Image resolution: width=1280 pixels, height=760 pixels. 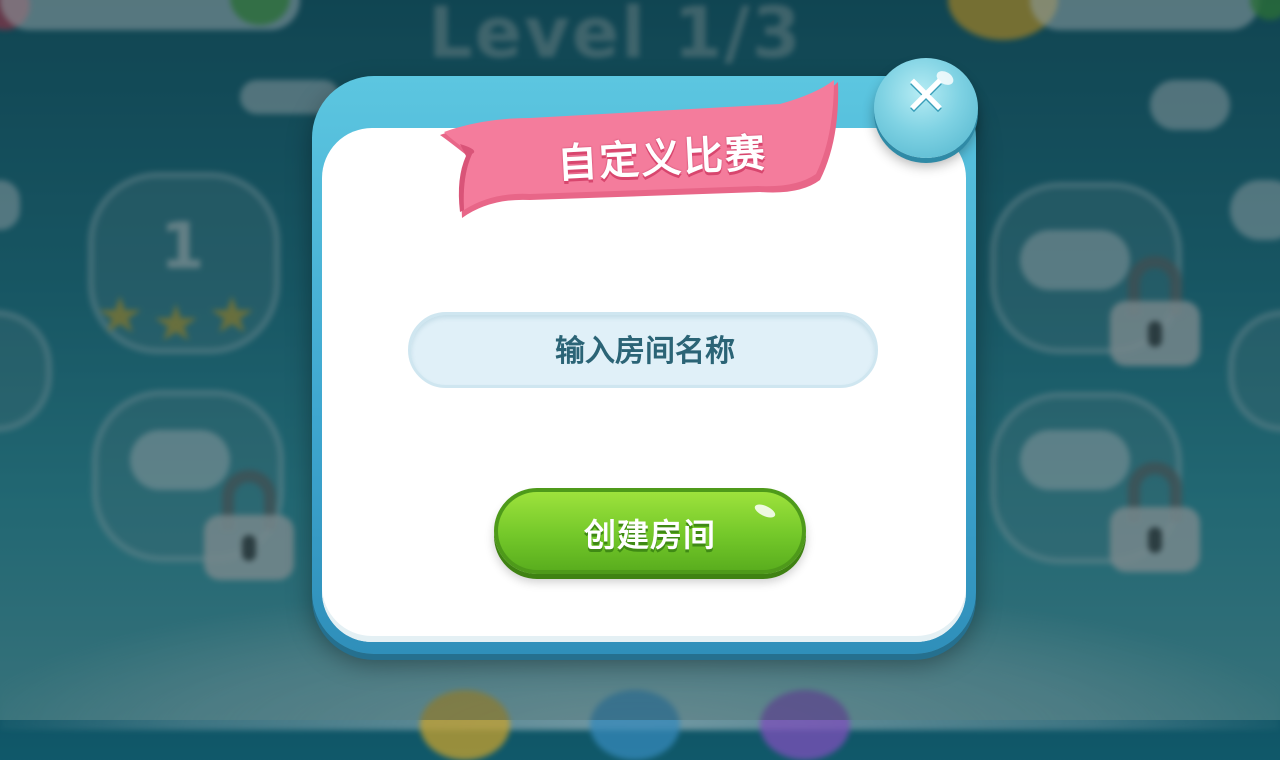 I want to click on title-ribbon: 自定义比赛, so click(x=630, y=150).